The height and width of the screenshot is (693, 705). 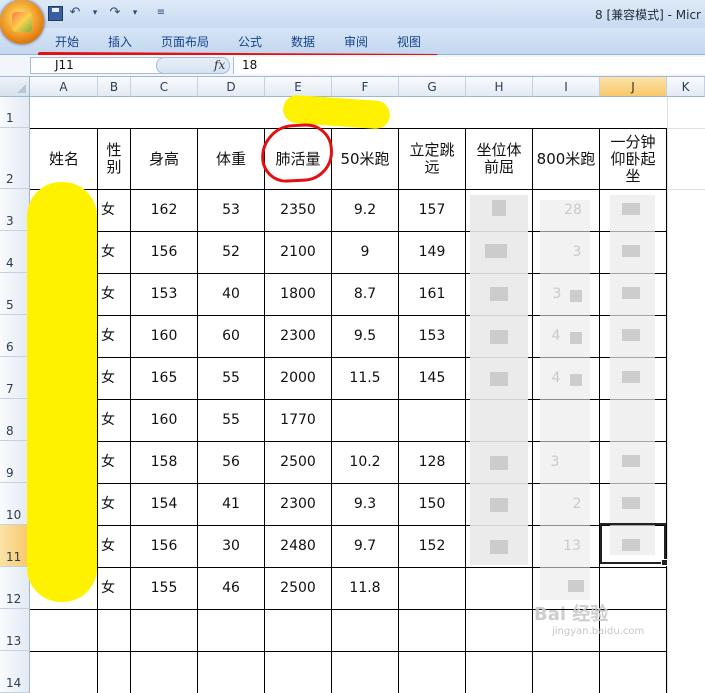 What do you see at coordinates (64, 159) in the screenshot?
I see `header-name: 姓名` at bounding box center [64, 159].